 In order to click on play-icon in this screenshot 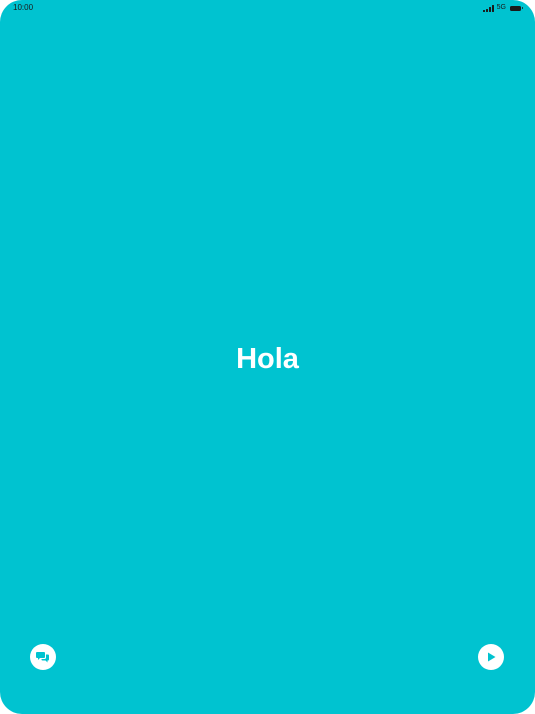, I will do `click(492, 657)`.